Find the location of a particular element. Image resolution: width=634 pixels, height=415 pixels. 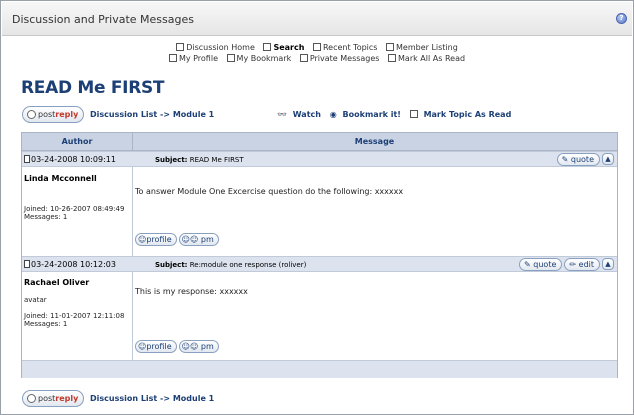

post-date: 03-24-2008 10:09:11 is located at coordinates (70, 159).